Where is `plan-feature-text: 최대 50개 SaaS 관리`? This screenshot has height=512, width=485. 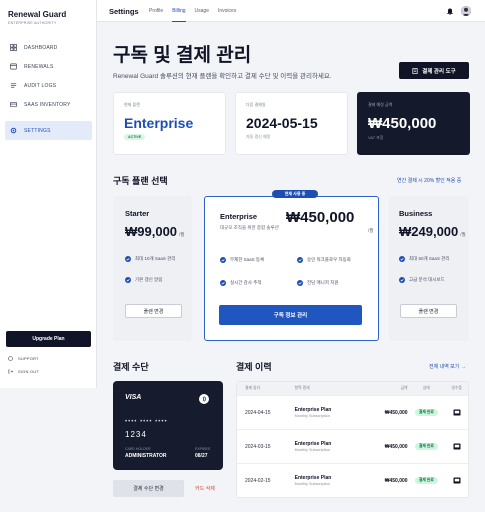 plan-feature-text: 최대 50개 SaaS 관리 is located at coordinates (429, 258).